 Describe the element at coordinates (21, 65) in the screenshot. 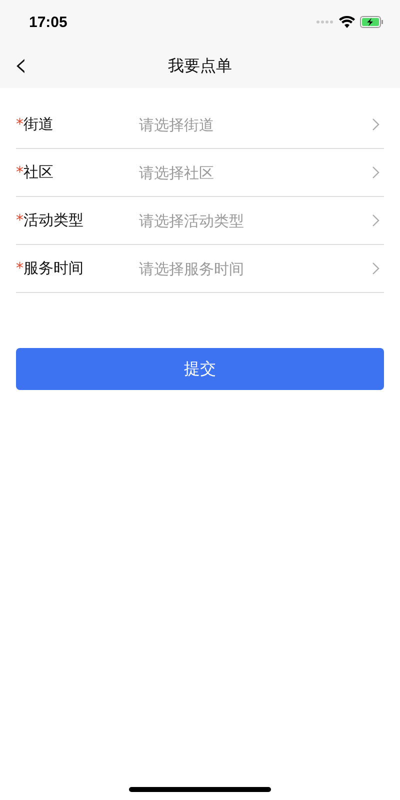

I see `back-button: ‹` at that location.